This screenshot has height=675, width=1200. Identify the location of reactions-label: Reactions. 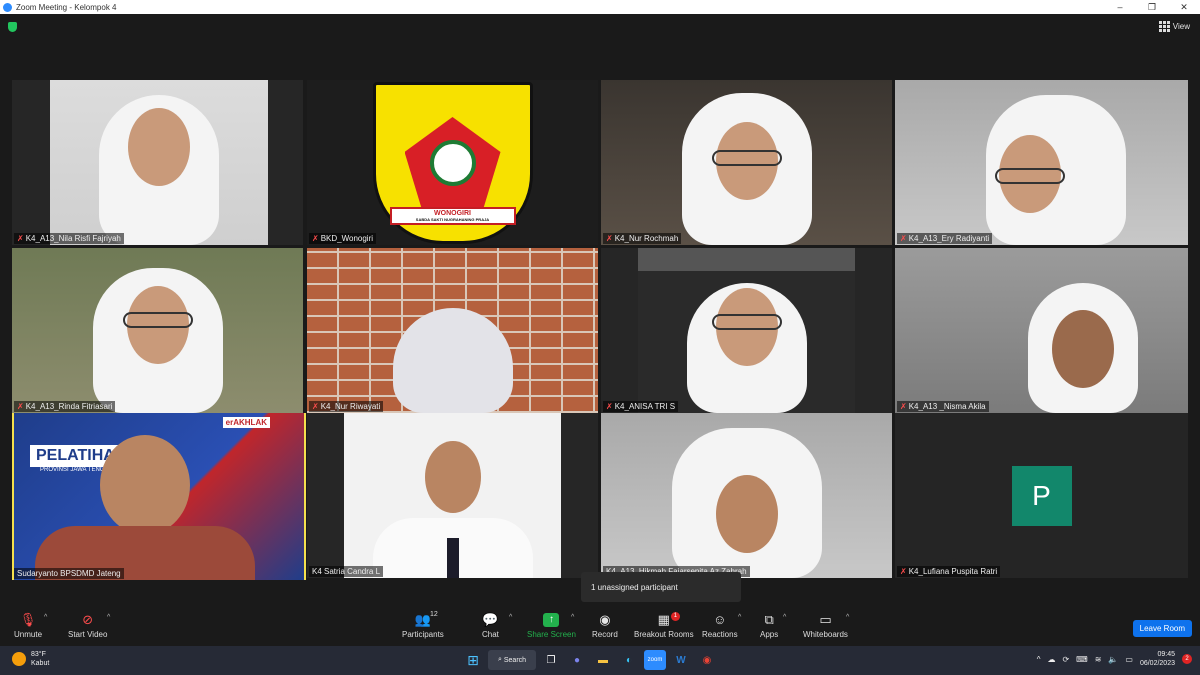
(720, 634).